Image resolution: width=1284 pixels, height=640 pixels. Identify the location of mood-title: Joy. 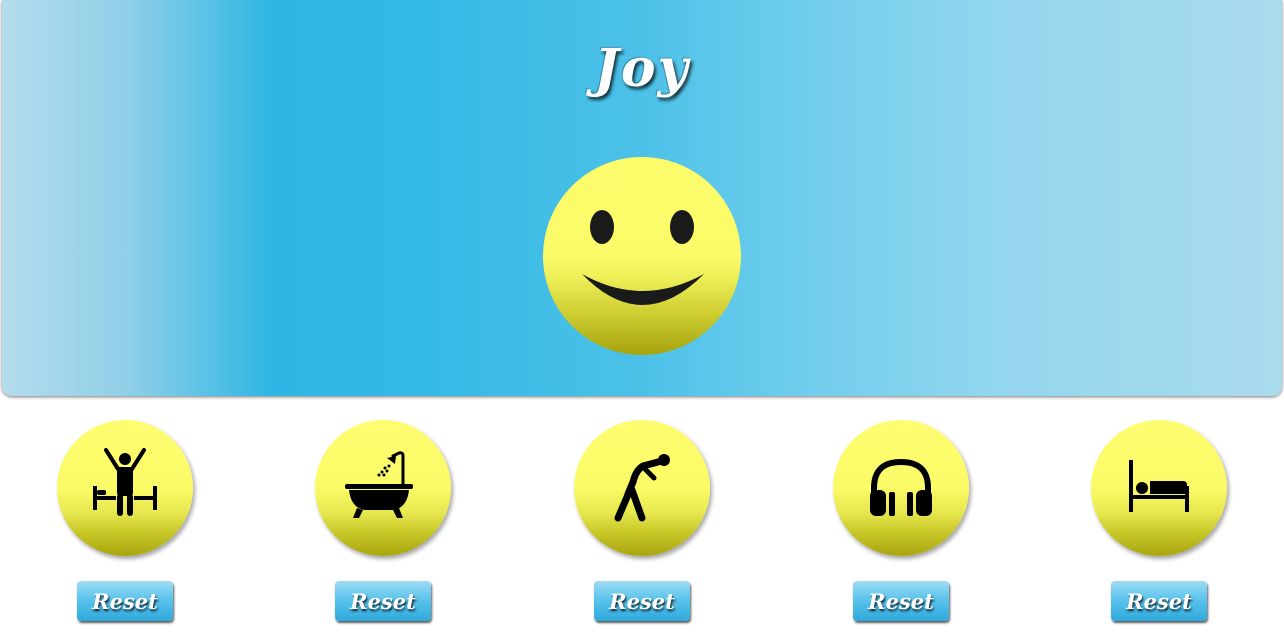
(642, 68).